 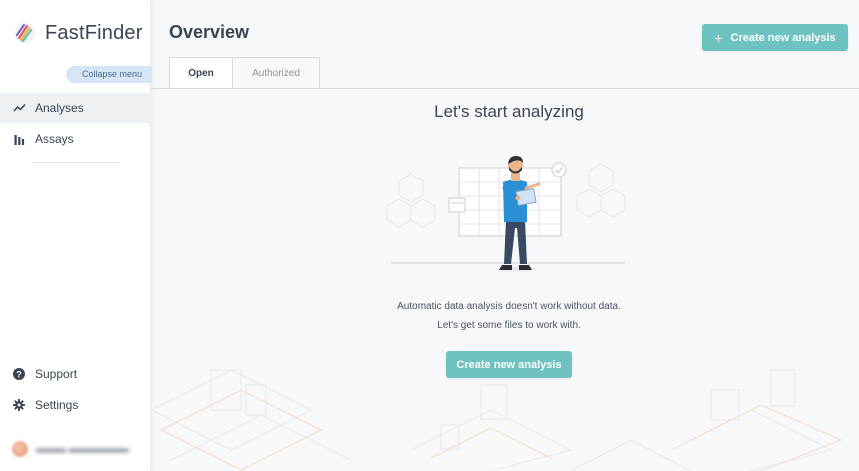 What do you see at coordinates (505, 88) in the screenshot?
I see `tabs-divider` at bounding box center [505, 88].